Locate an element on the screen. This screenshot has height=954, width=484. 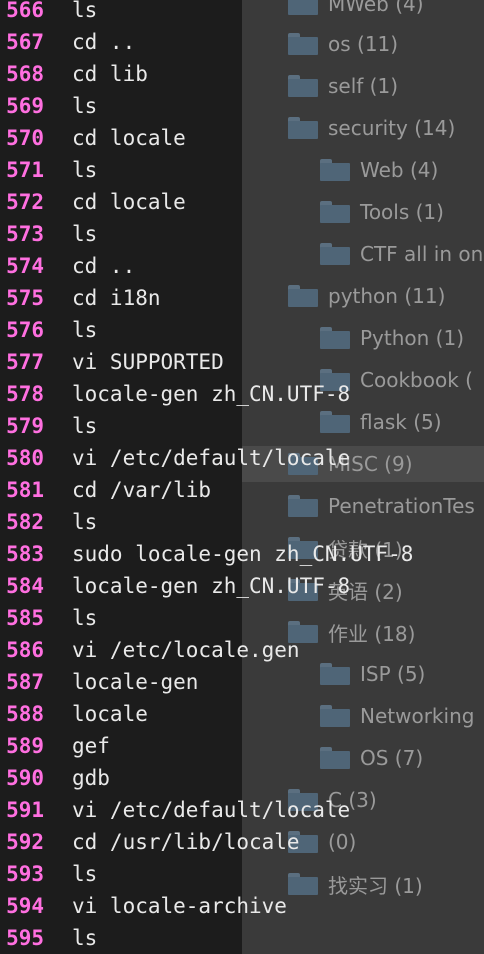
history-line: 587 locale-gen is located at coordinates (99, 682).